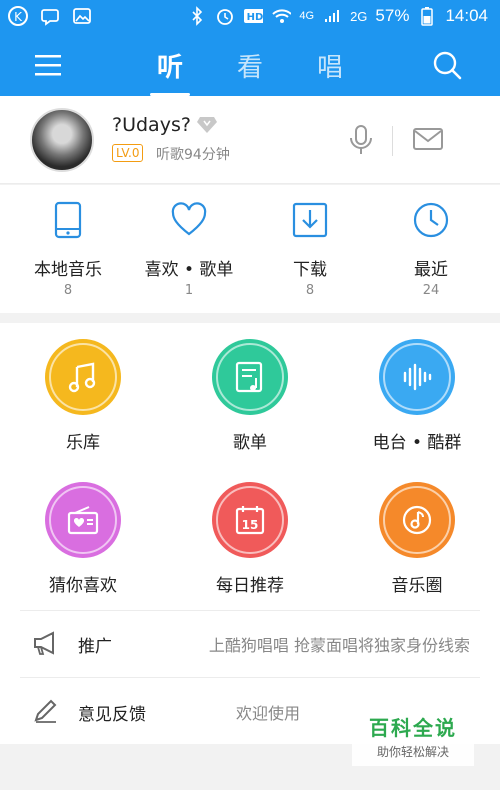 Image resolution: width=500 pixels, height=790 pixels. Describe the element at coordinates (417, 377) in the screenshot. I see `sound-wave-icon` at that location.